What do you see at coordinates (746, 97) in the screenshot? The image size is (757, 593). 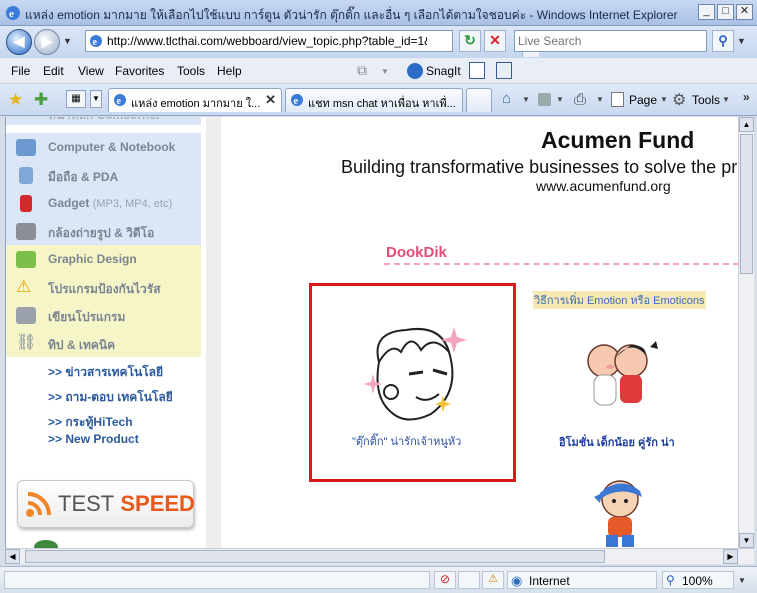 I see `chevron-more-icon: »` at bounding box center [746, 97].